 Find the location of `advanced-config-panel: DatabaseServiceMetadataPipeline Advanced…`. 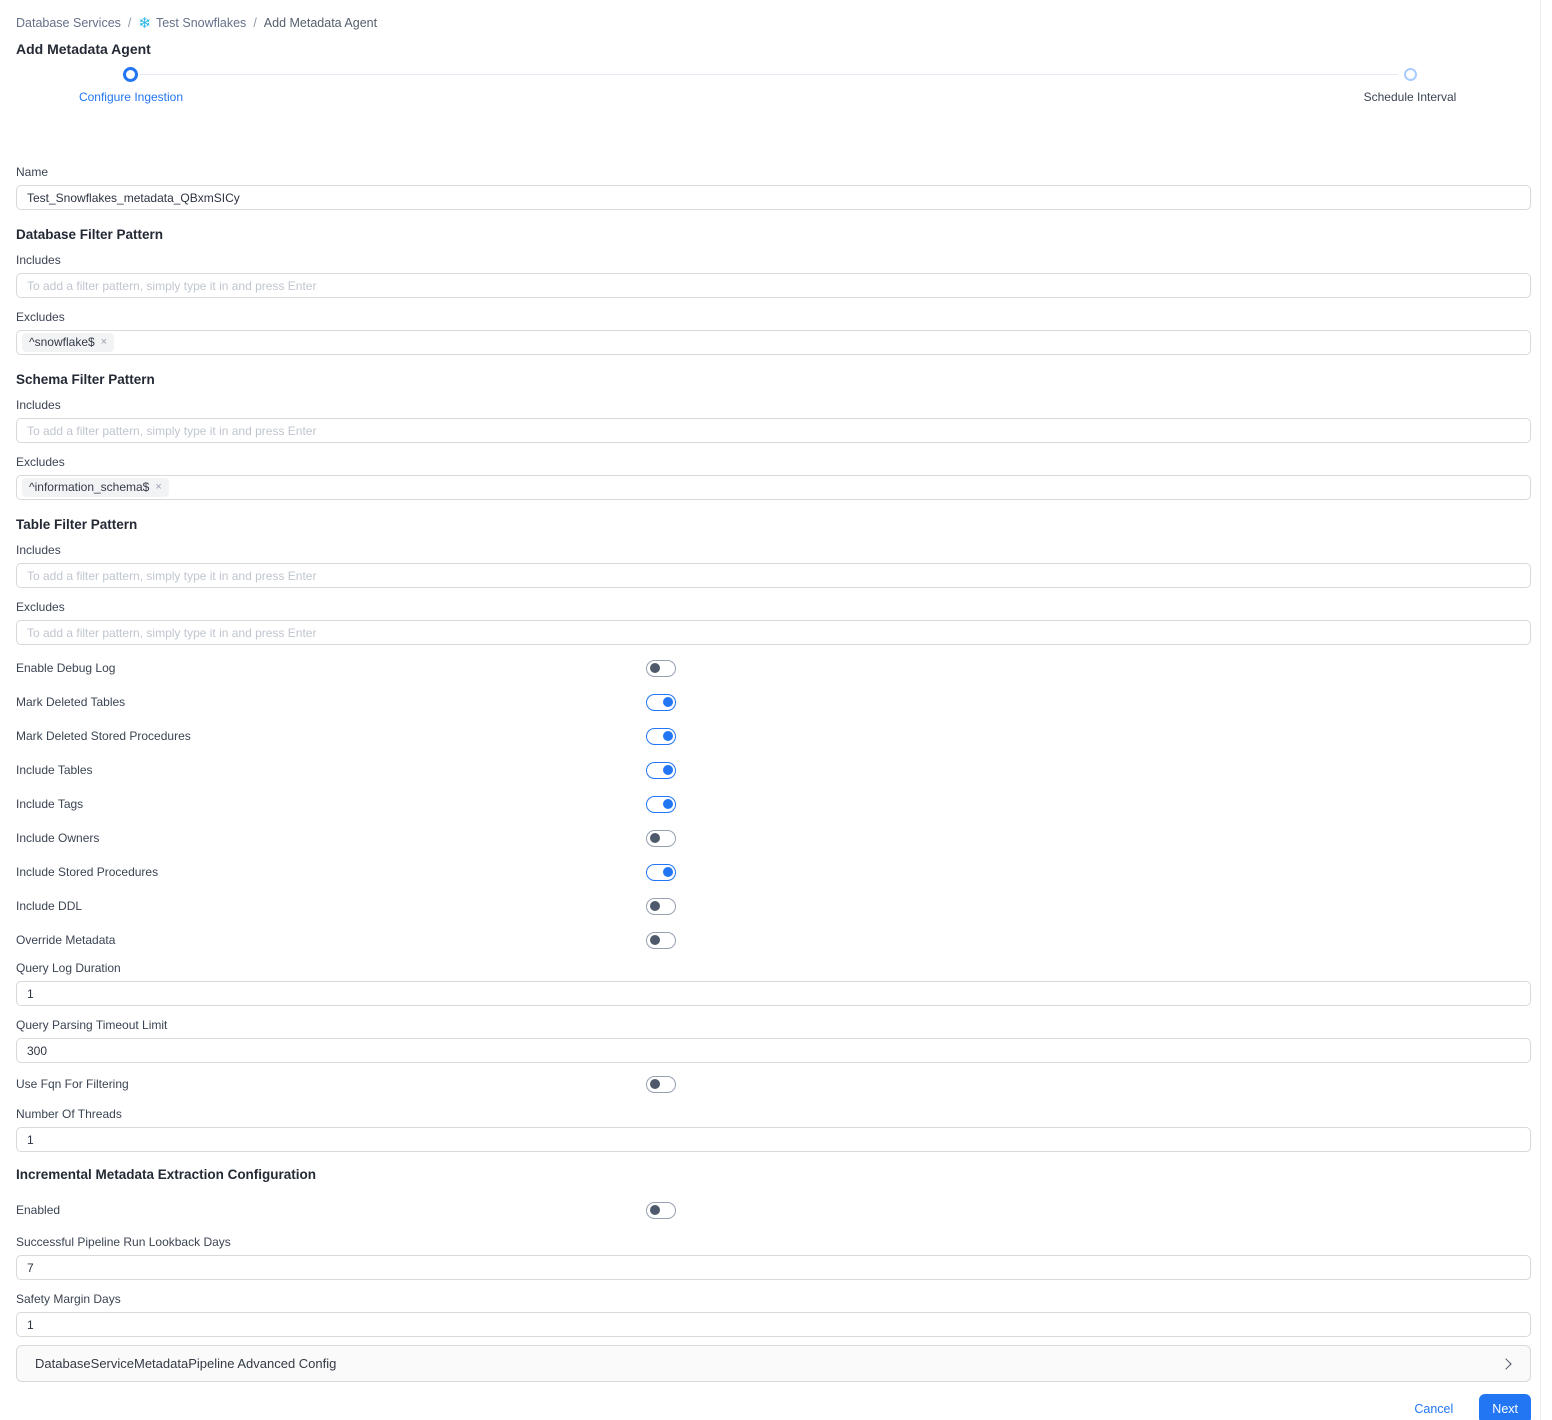

advanced-config-panel: DatabaseServiceMetadataPipeline Advanced… is located at coordinates (773, 1363).